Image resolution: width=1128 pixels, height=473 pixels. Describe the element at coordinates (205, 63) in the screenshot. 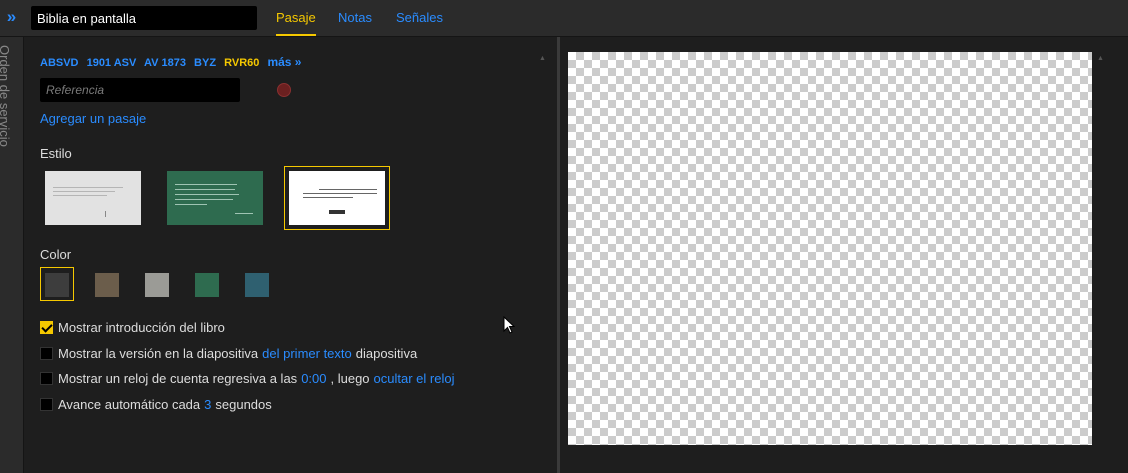

I see `version-byz: BYZ` at that location.